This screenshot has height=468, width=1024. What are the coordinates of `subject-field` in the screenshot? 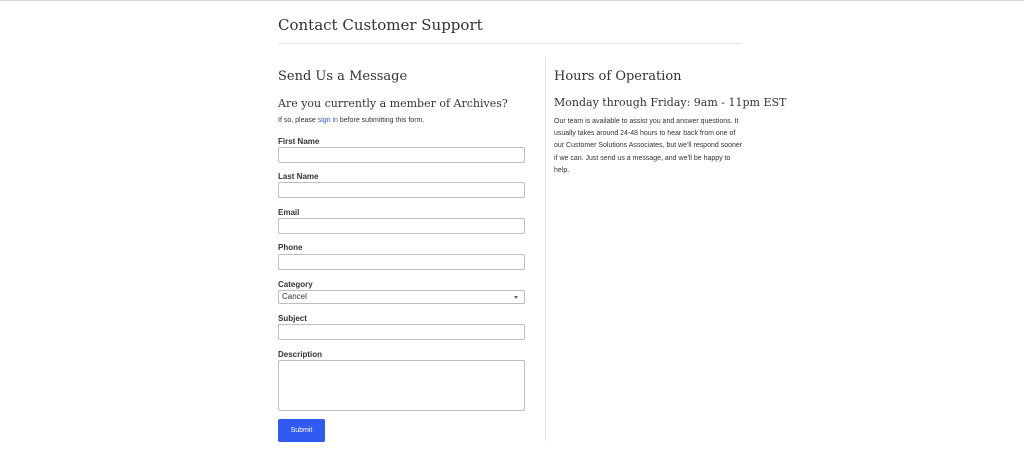 It's located at (401, 332).